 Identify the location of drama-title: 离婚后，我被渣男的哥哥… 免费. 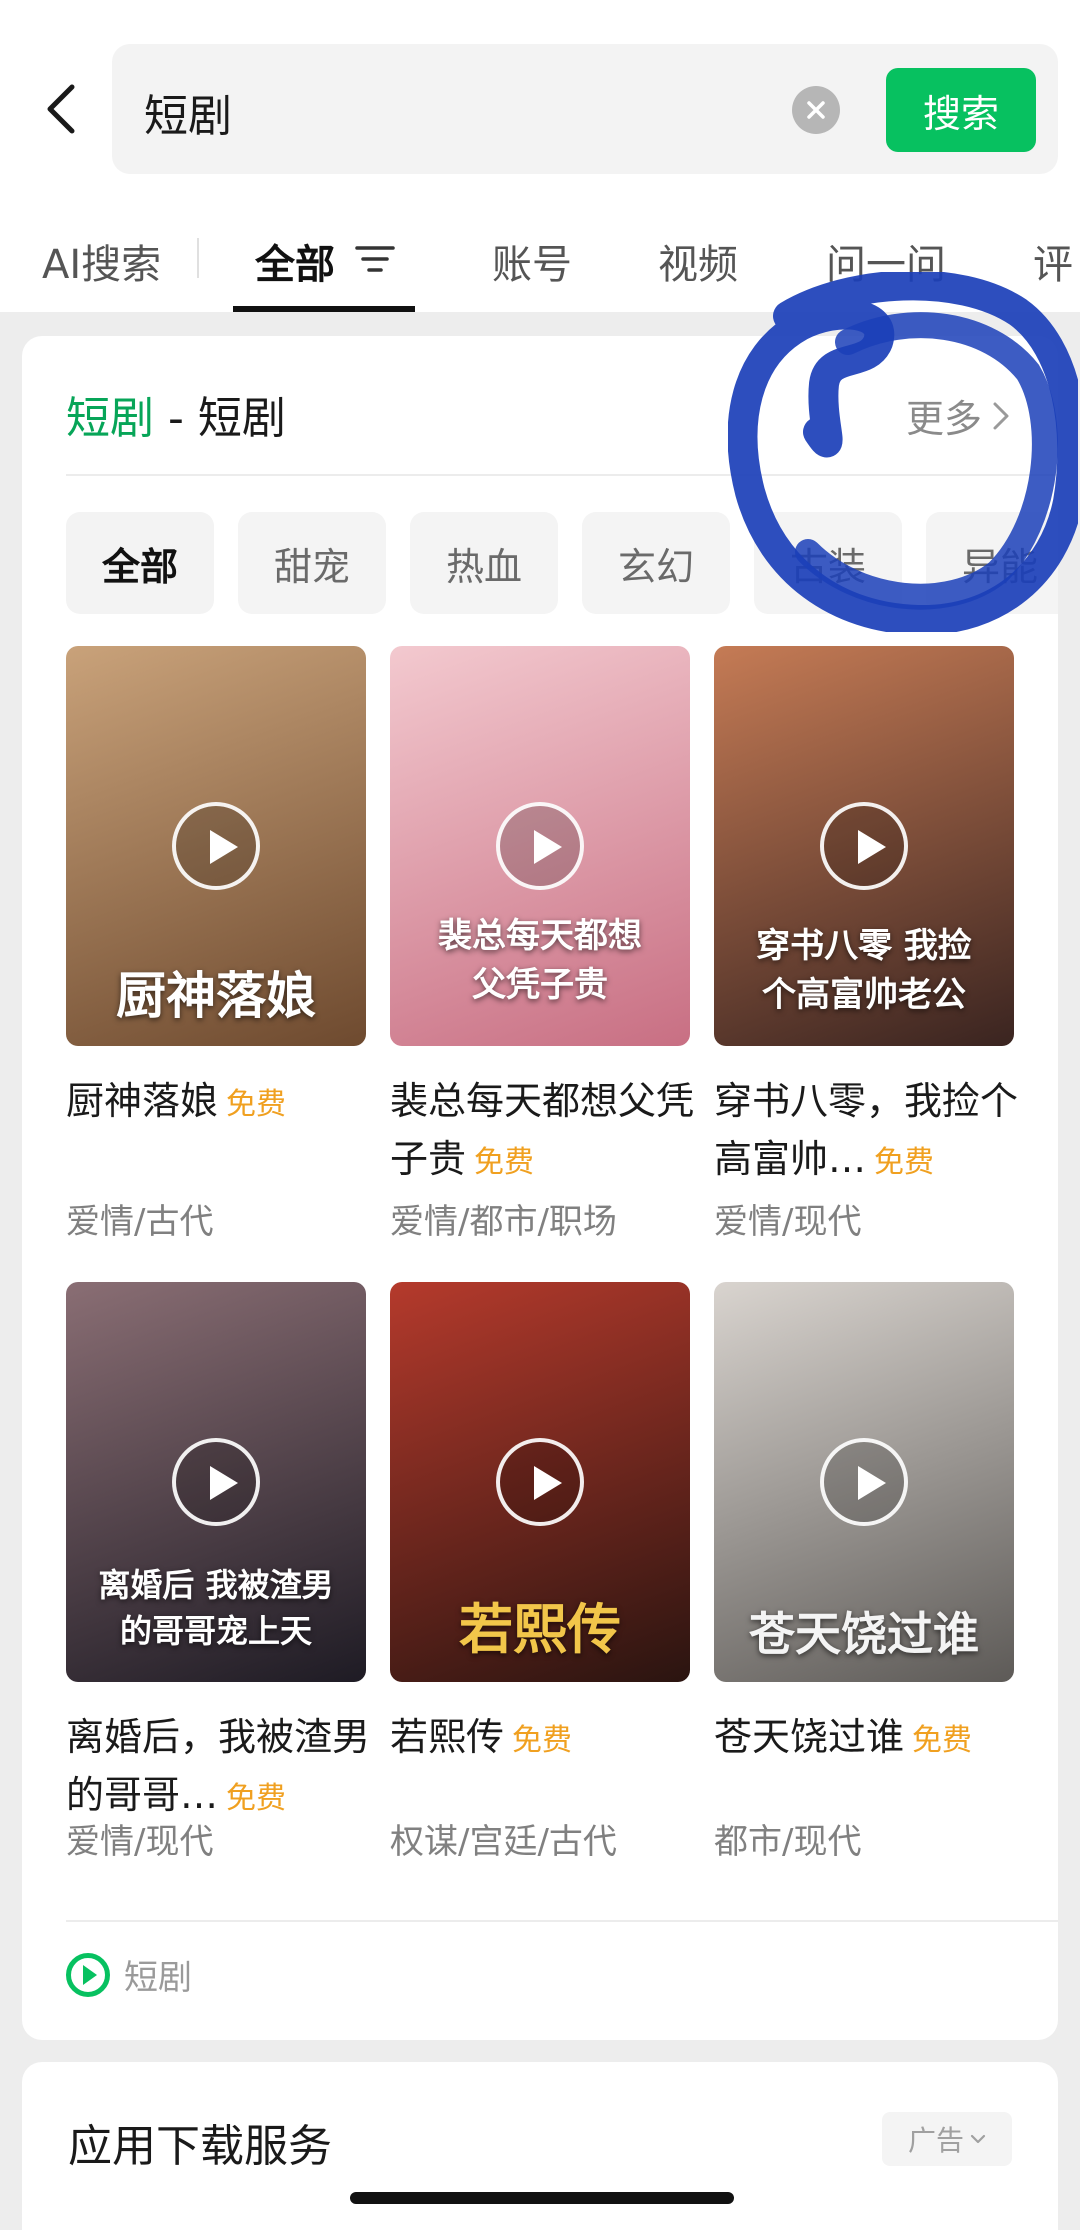
(218, 1766).